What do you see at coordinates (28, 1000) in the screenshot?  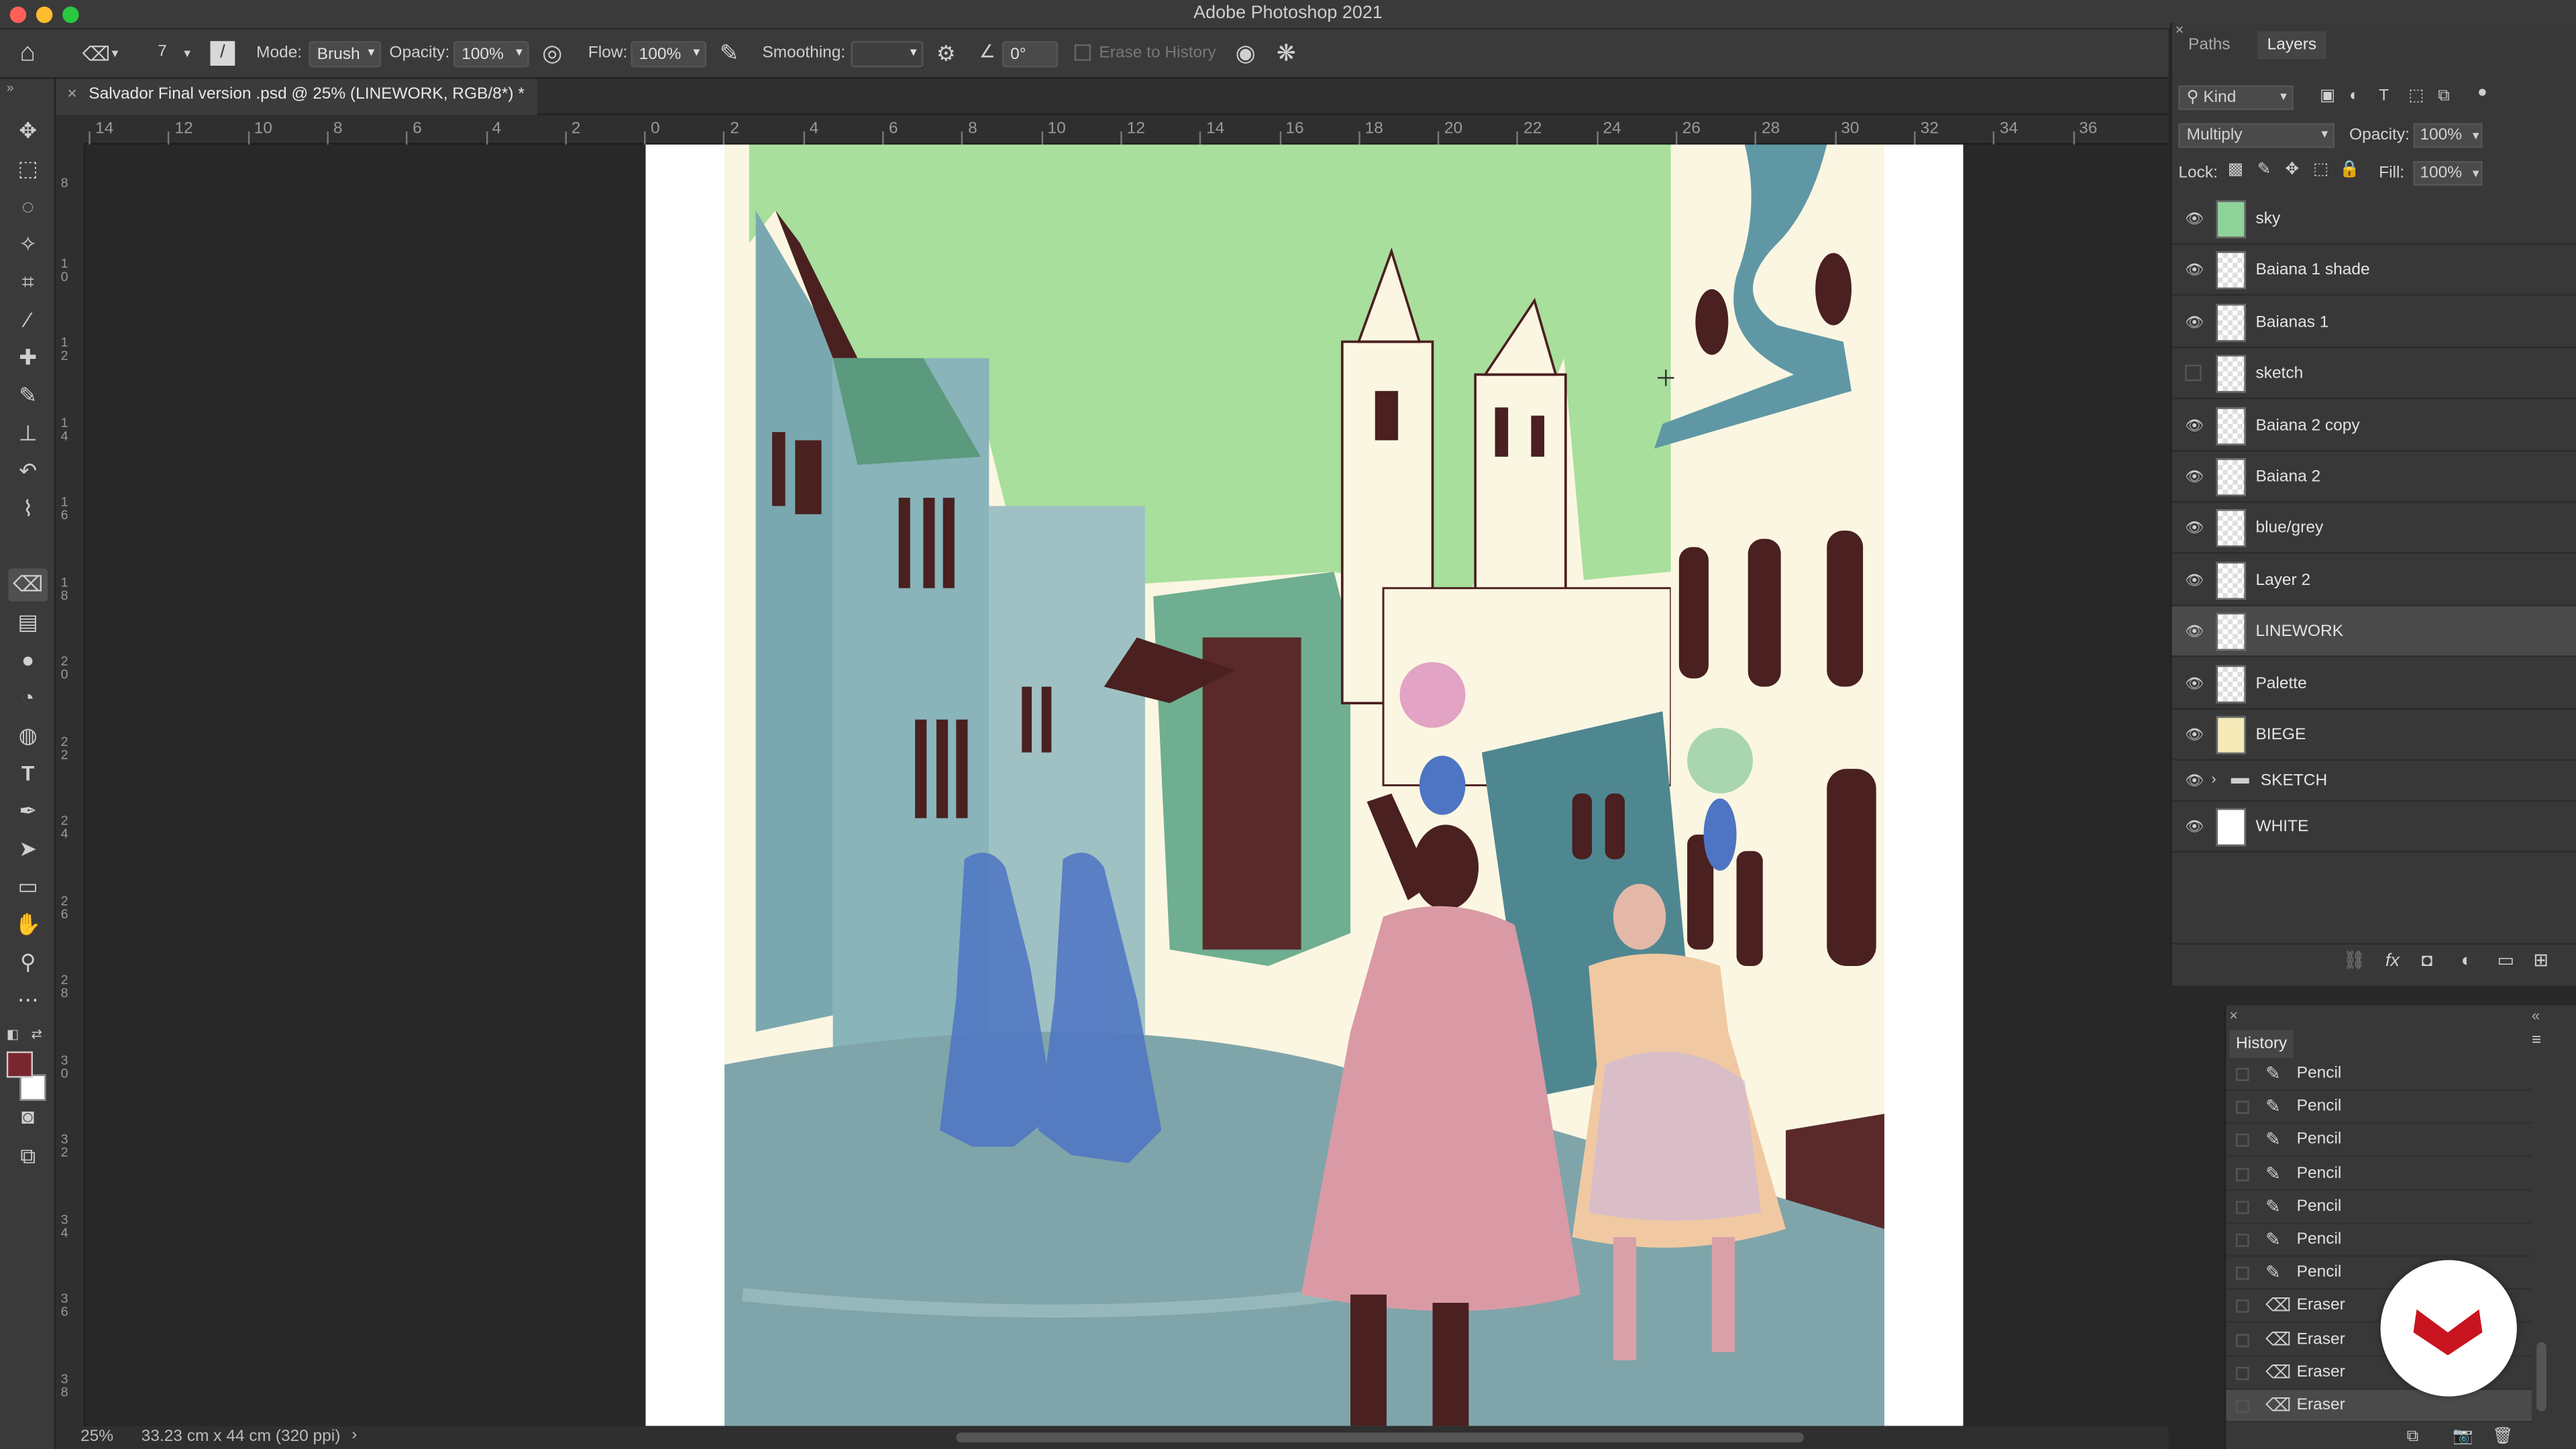 I see `more-tools-icon: ⋯` at bounding box center [28, 1000].